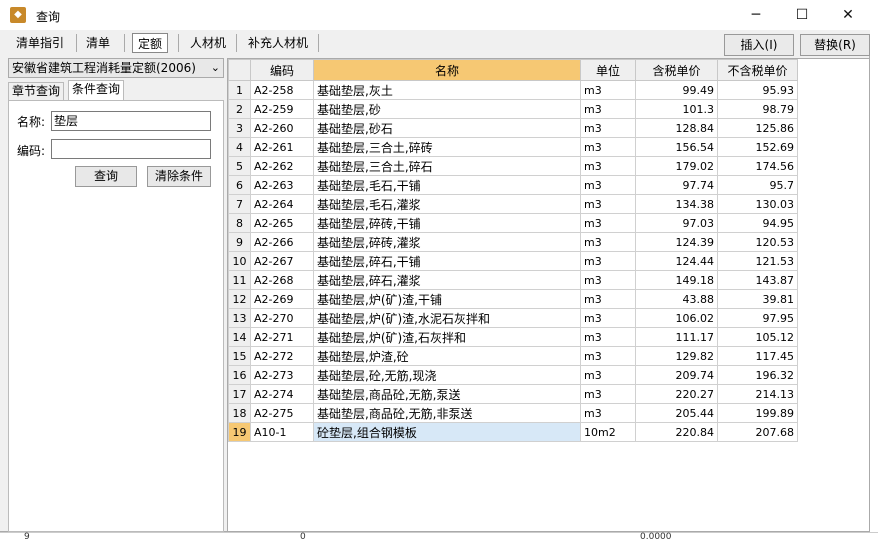  What do you see at coordinates (447, 204) in the screenshot?
I see `name-cell: 基础垫层,毛石,灌浆` at bounding box center [447, 204].